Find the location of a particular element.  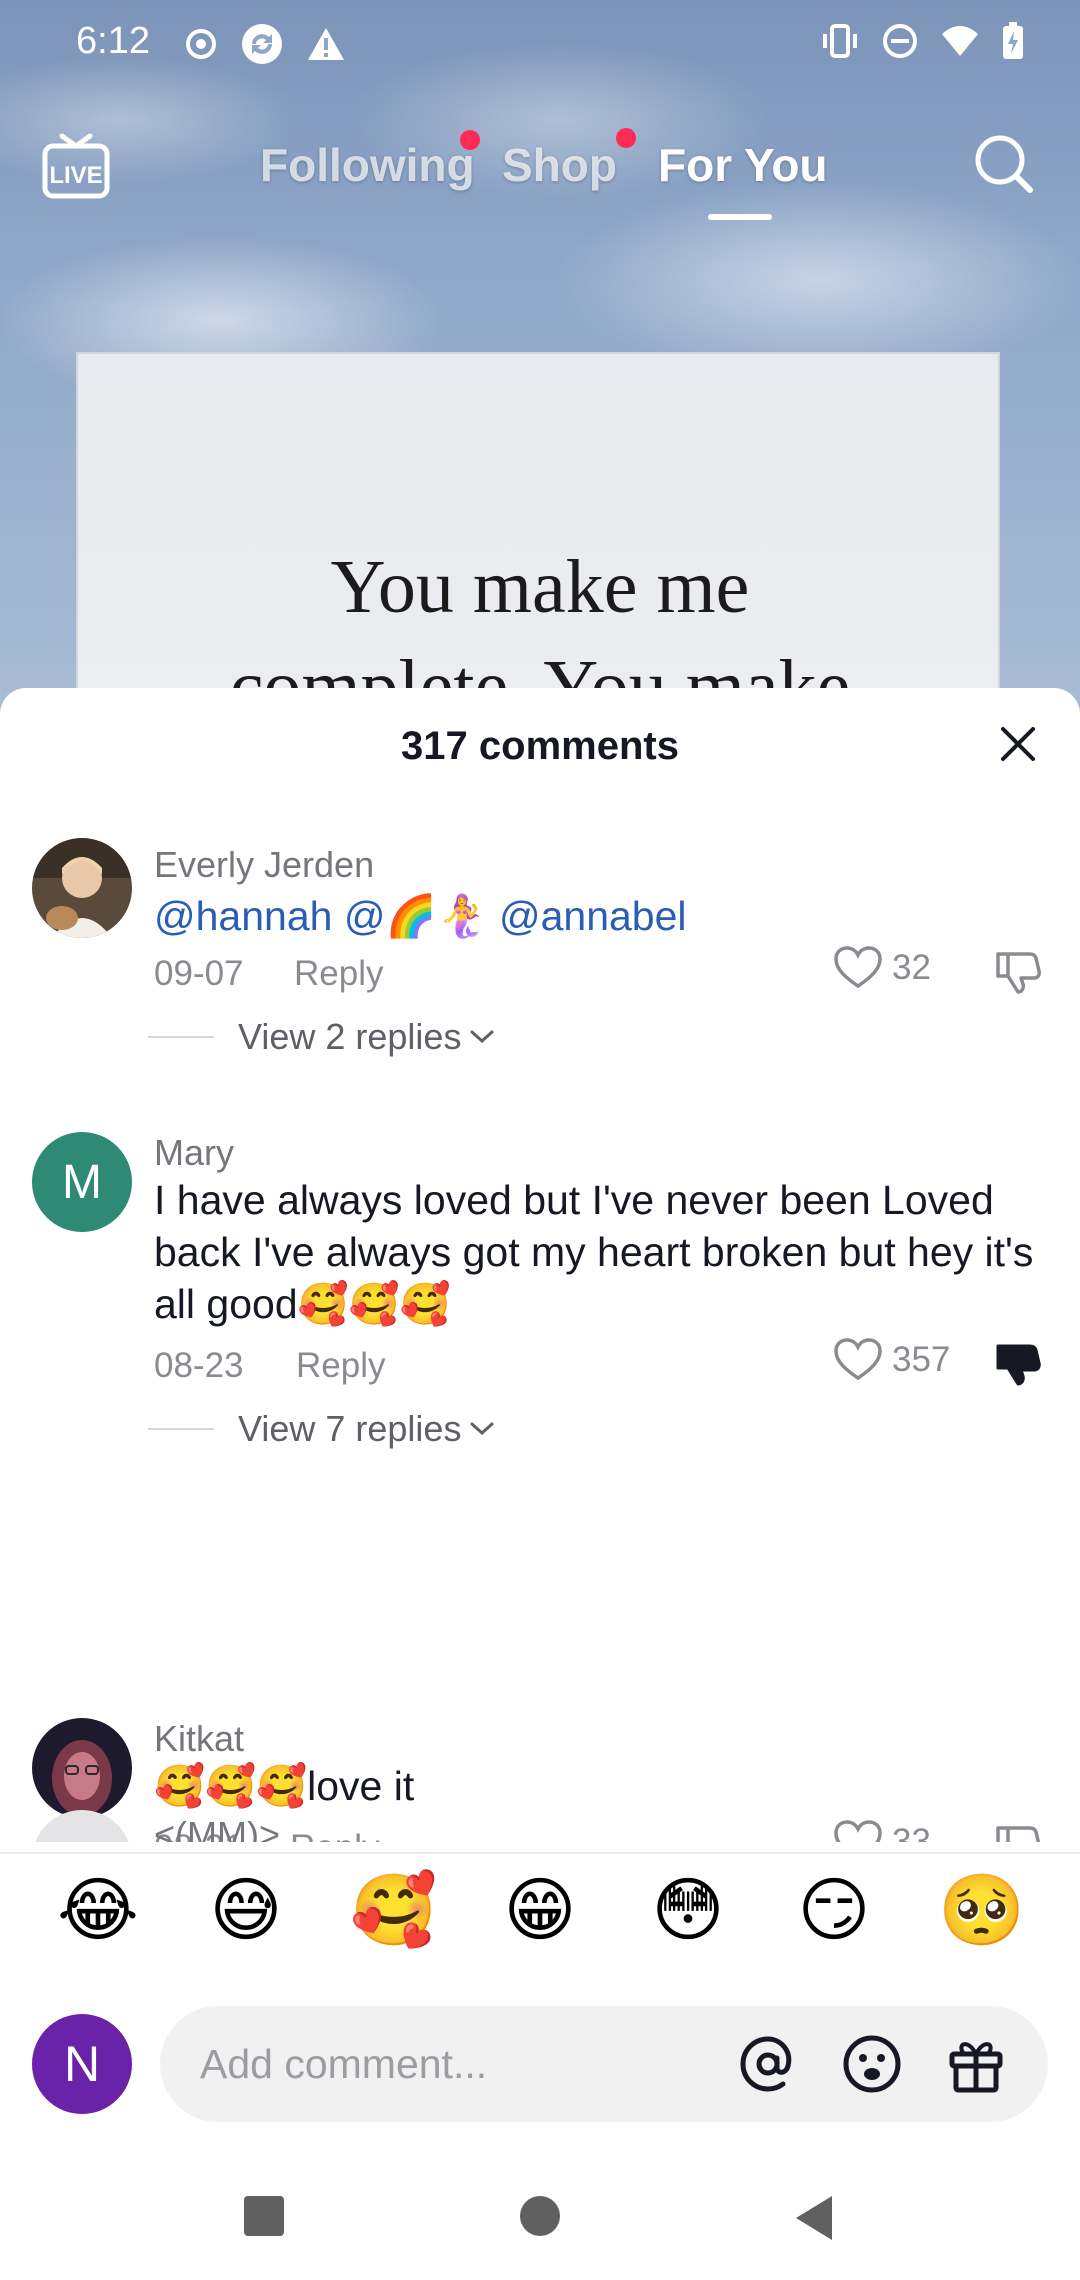

search-icon is located at coordinates (1004, 164).